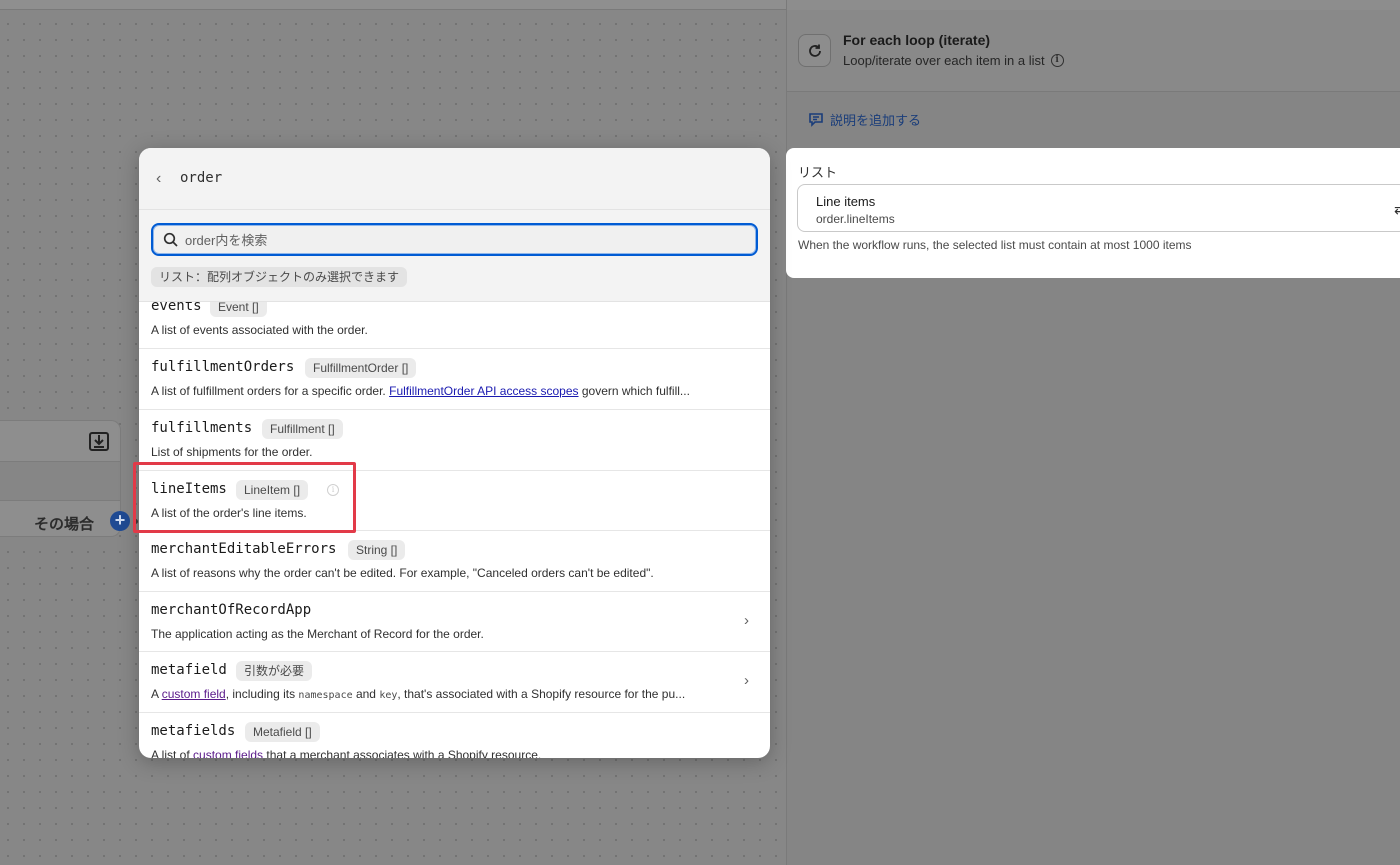 The image size is (1400, 865). I want to click on list-field-selector: Line items order.lineItems ⇄, so click(1098, 208).